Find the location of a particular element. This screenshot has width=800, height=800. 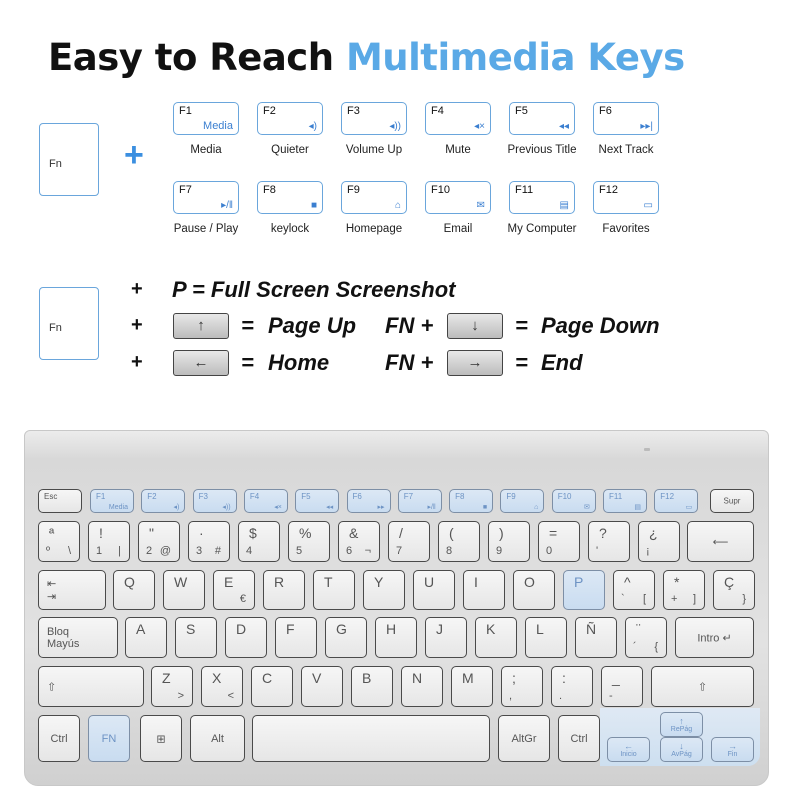

key-↓: ↓ AvPág is located at coordinates (681, 749).